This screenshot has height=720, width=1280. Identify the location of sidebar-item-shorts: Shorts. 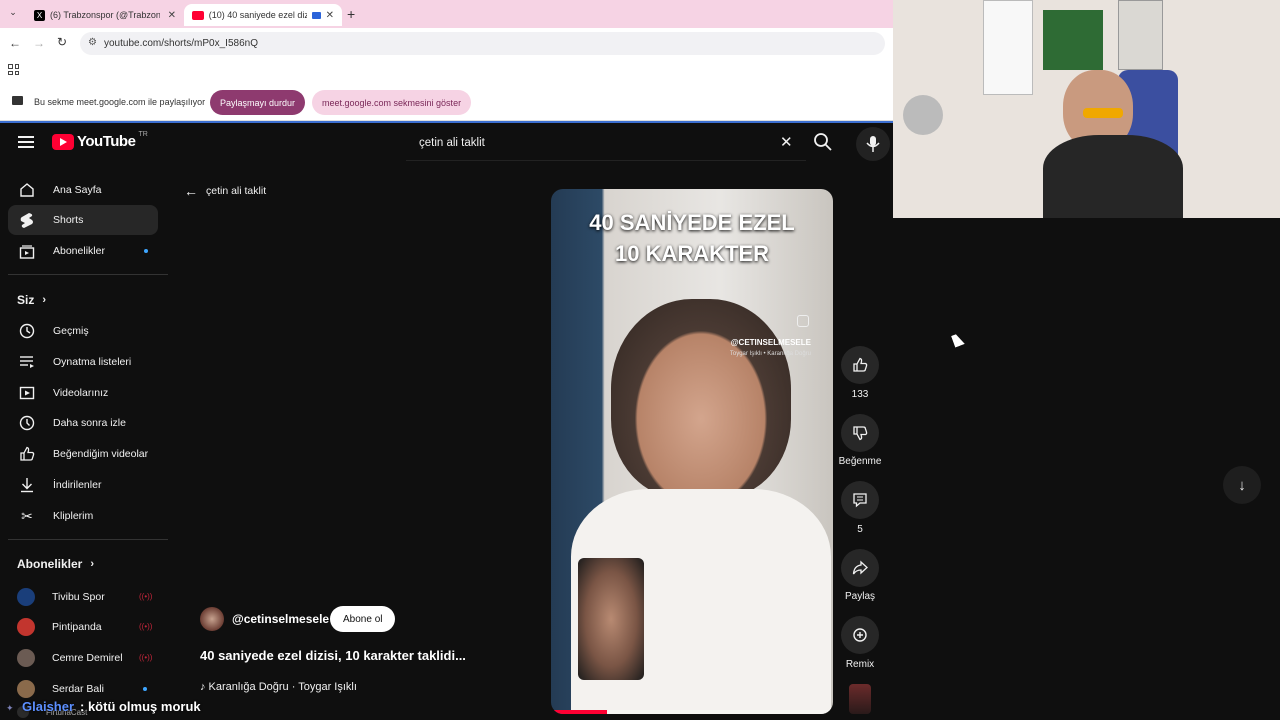
(83, 220).